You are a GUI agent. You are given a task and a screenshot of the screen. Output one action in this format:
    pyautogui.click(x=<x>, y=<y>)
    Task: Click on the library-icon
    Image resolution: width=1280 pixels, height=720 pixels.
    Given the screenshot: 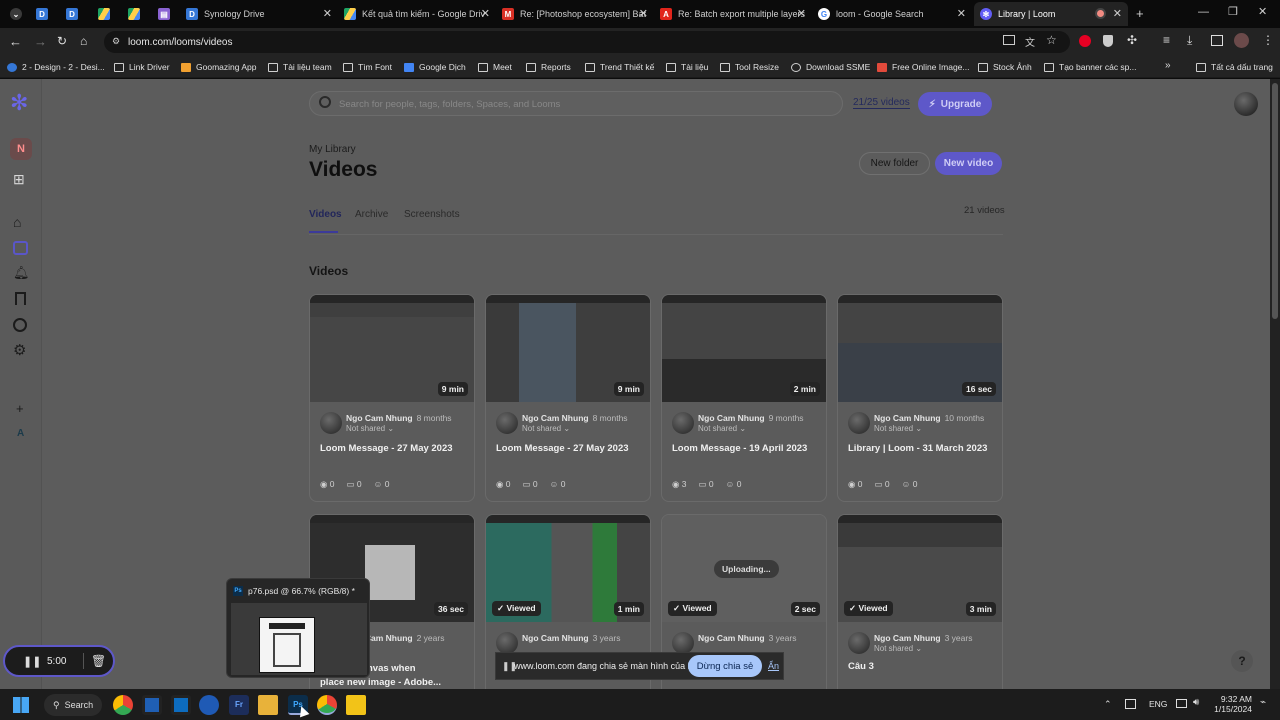 What is the action you would take?
    pyautogui.click(x=20, y=248)
    